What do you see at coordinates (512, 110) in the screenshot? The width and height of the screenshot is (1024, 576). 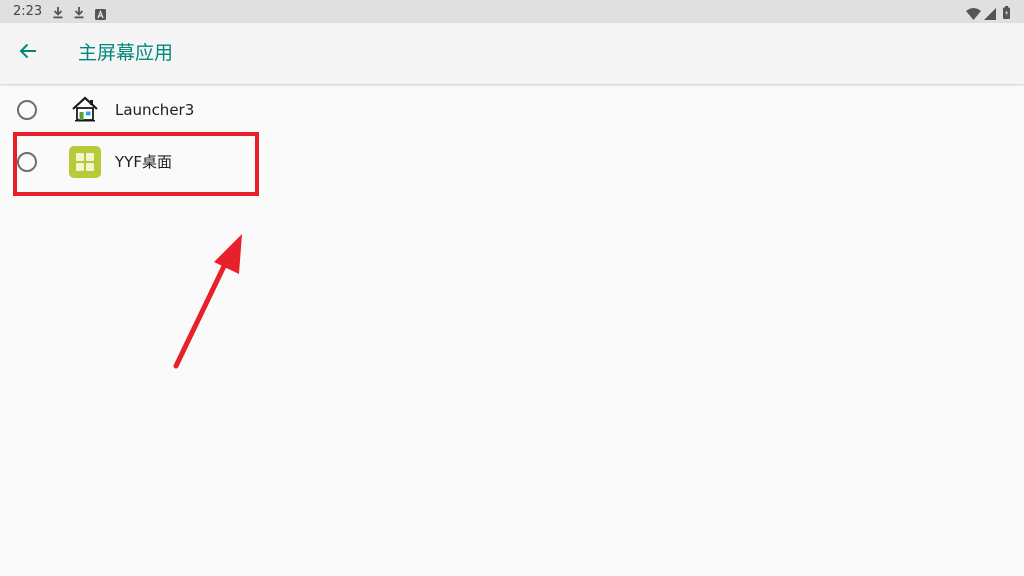 I see `list-item-launcher3: Launcher3` at bounding box center [512, 110].